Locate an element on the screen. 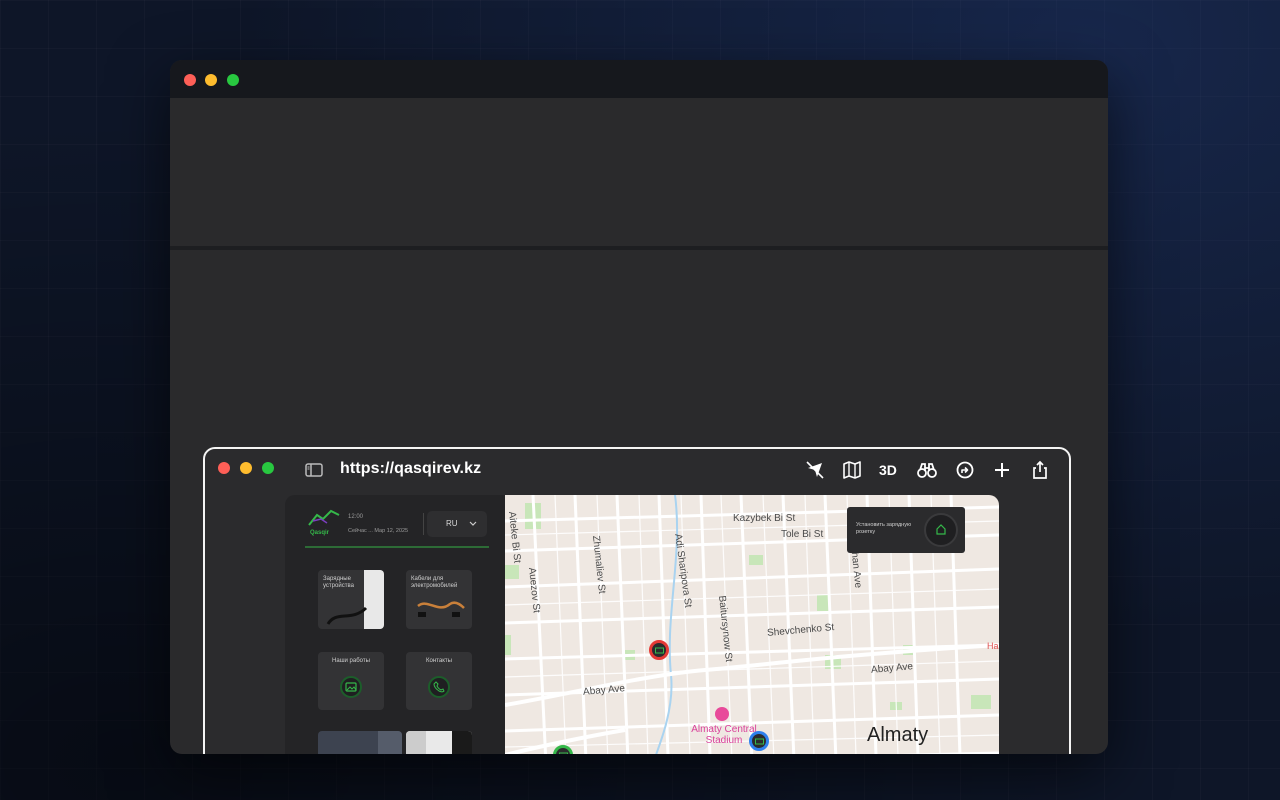 The image size is (1280, 800). browser-maximize-button is located at coordinates (268, 468).